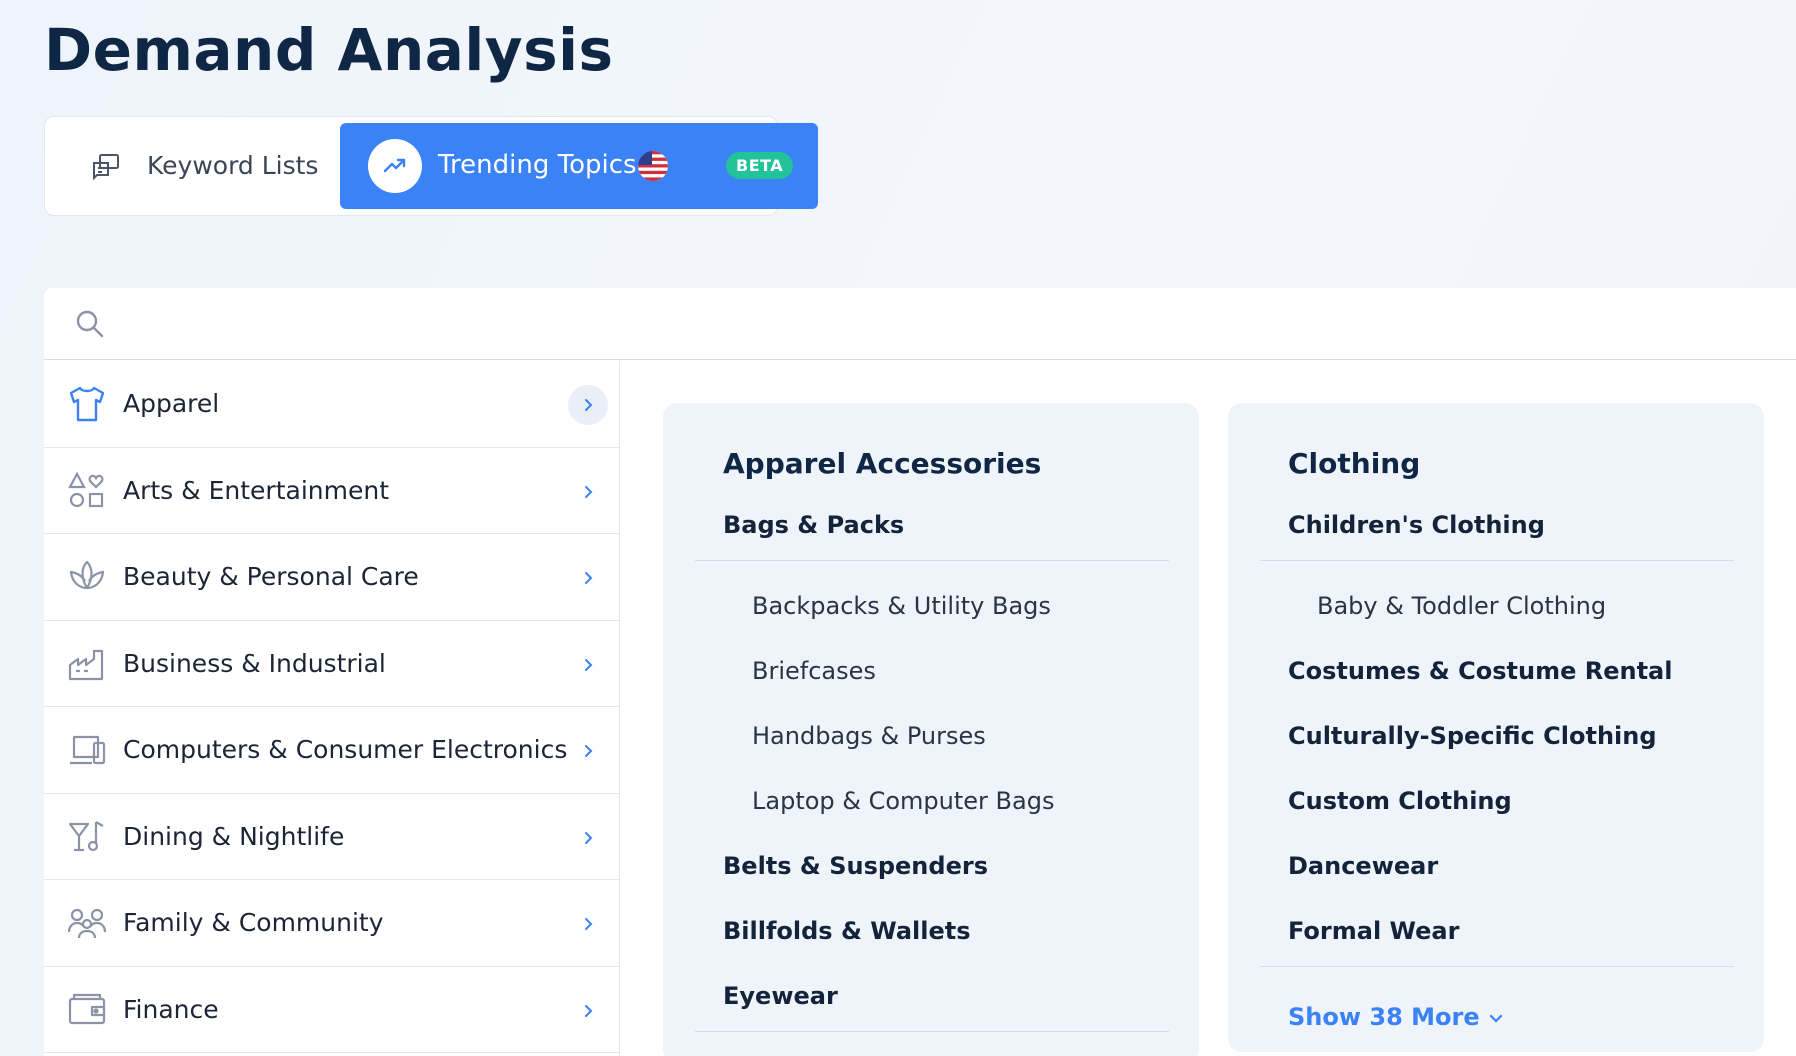 Image resolution: width=1796 pixels, height=1056 pixels. I want to click on tab-keyword-lists: Keyword Lists, so click(192, 166).